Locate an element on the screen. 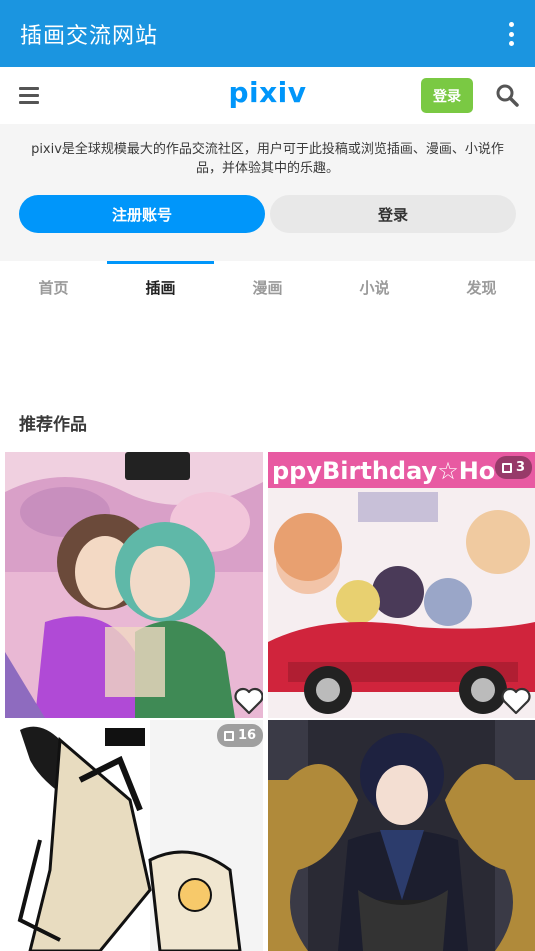 The image size is (535, 951). more-vert-icon is located at coordinates (511, 34).